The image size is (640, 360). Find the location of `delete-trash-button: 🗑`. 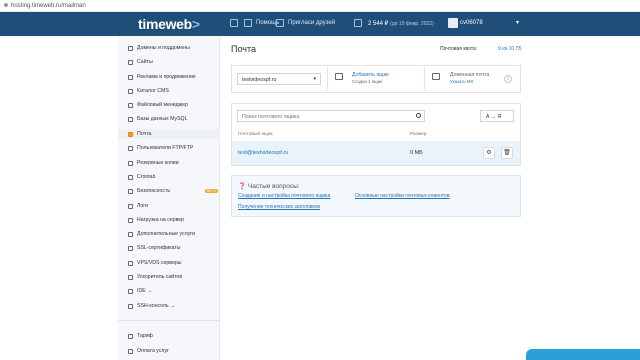

delete-trash-button: 🗑 is located at coordinates (507, 153).